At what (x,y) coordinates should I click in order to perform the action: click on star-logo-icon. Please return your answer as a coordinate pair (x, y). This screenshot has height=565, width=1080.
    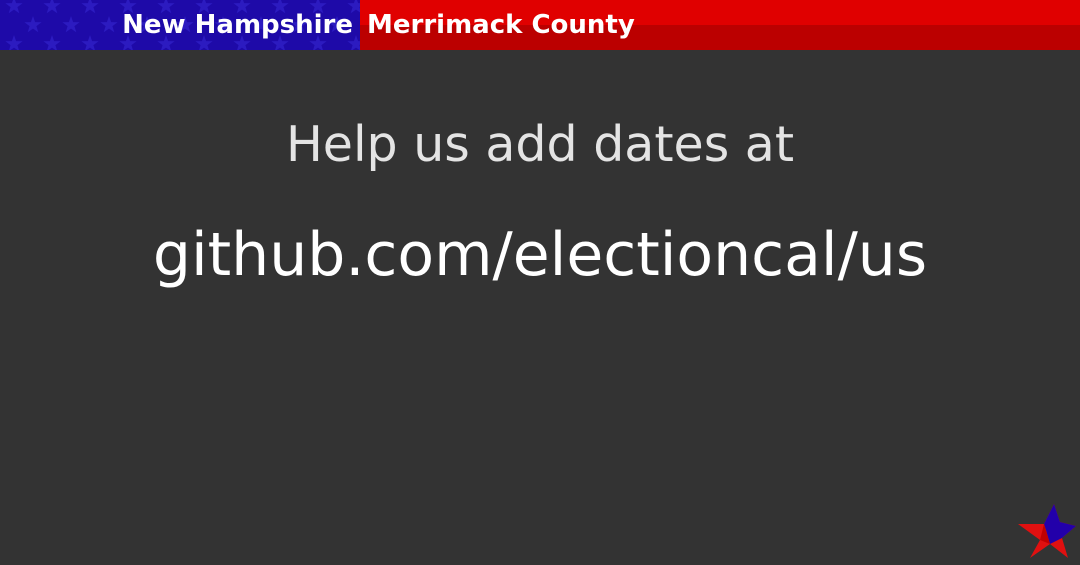
    Looking at the image, I should click on (1047, 531).